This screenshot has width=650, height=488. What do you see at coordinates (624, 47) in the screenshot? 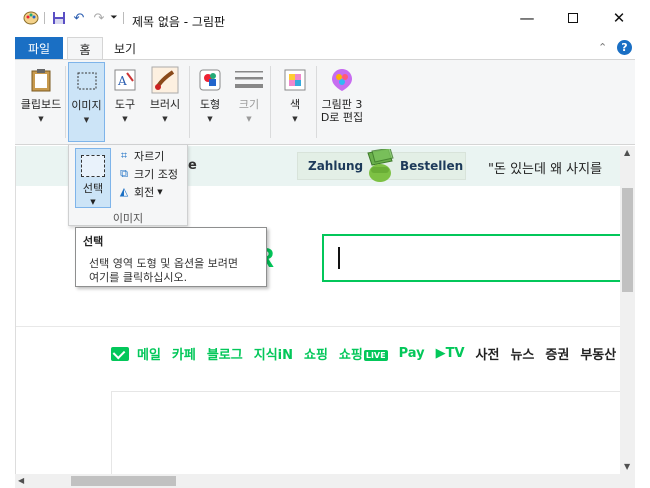
I see `help-icon: ?` at bounding box center [624, 47].